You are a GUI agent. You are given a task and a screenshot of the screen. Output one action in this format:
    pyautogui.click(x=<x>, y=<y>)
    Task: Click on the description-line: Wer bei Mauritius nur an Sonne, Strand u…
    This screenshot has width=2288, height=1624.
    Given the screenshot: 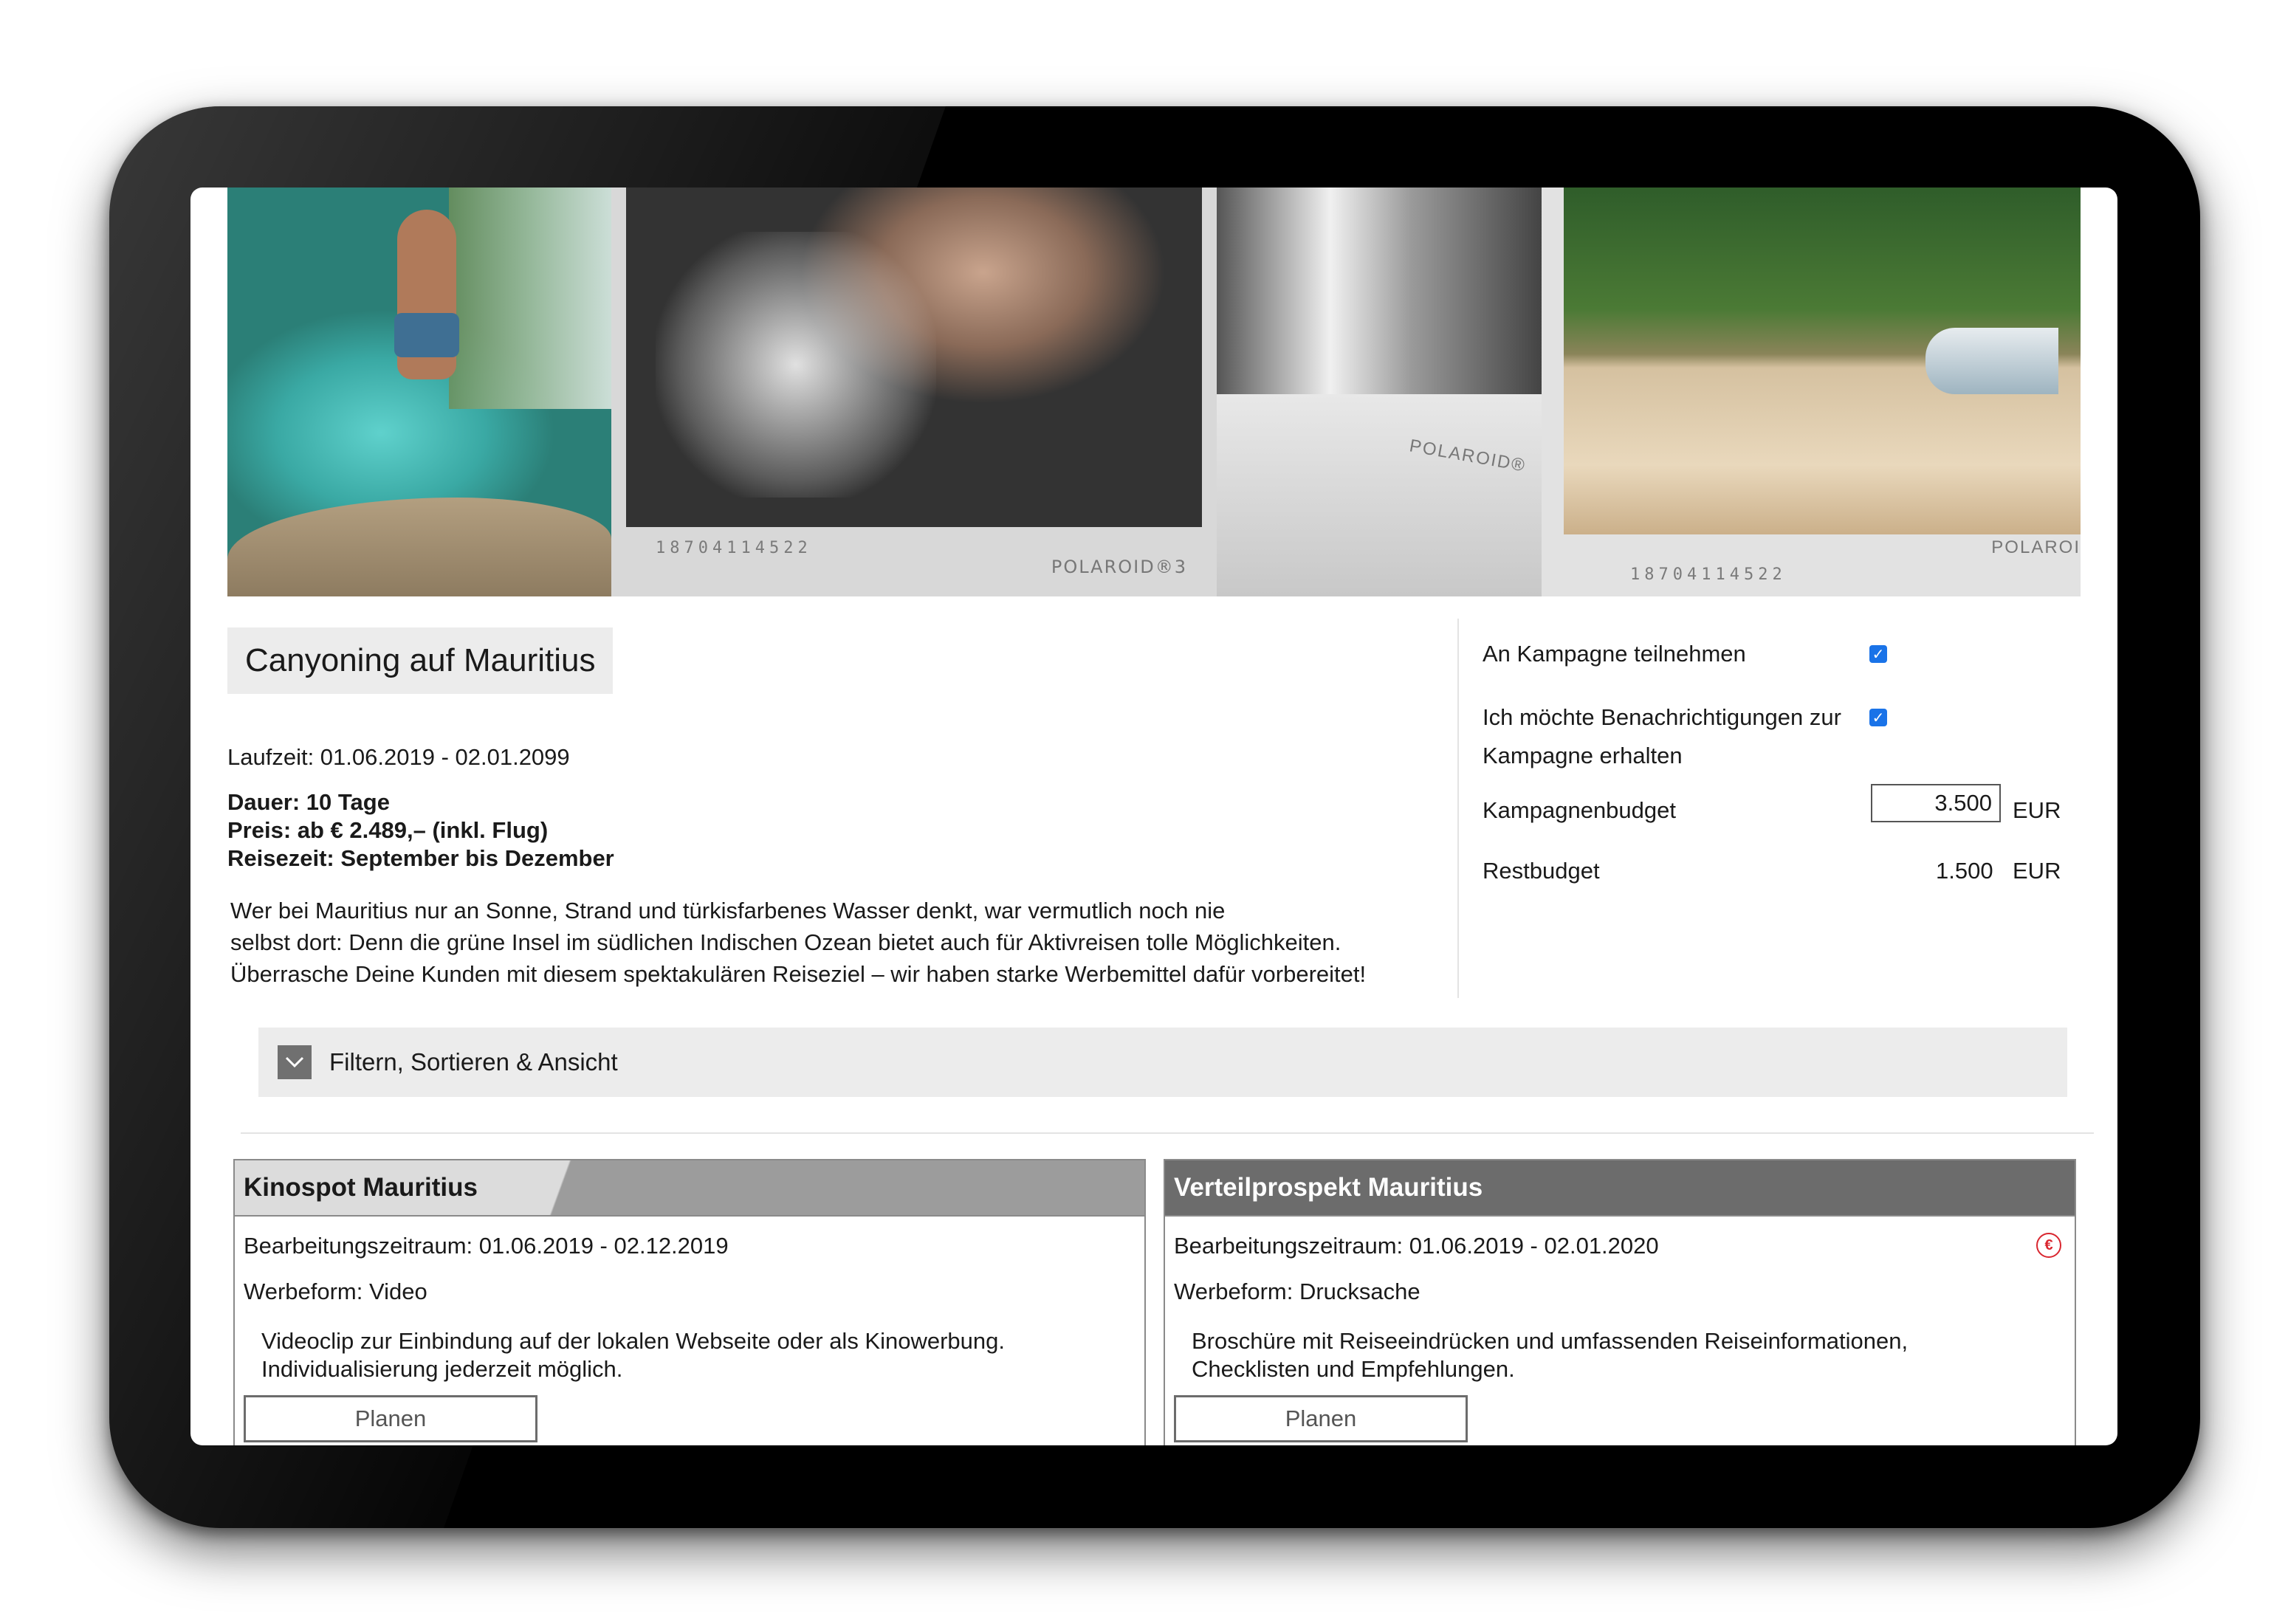 What is the action you would take?
    pyautogui.click(x=728, y=910)
    